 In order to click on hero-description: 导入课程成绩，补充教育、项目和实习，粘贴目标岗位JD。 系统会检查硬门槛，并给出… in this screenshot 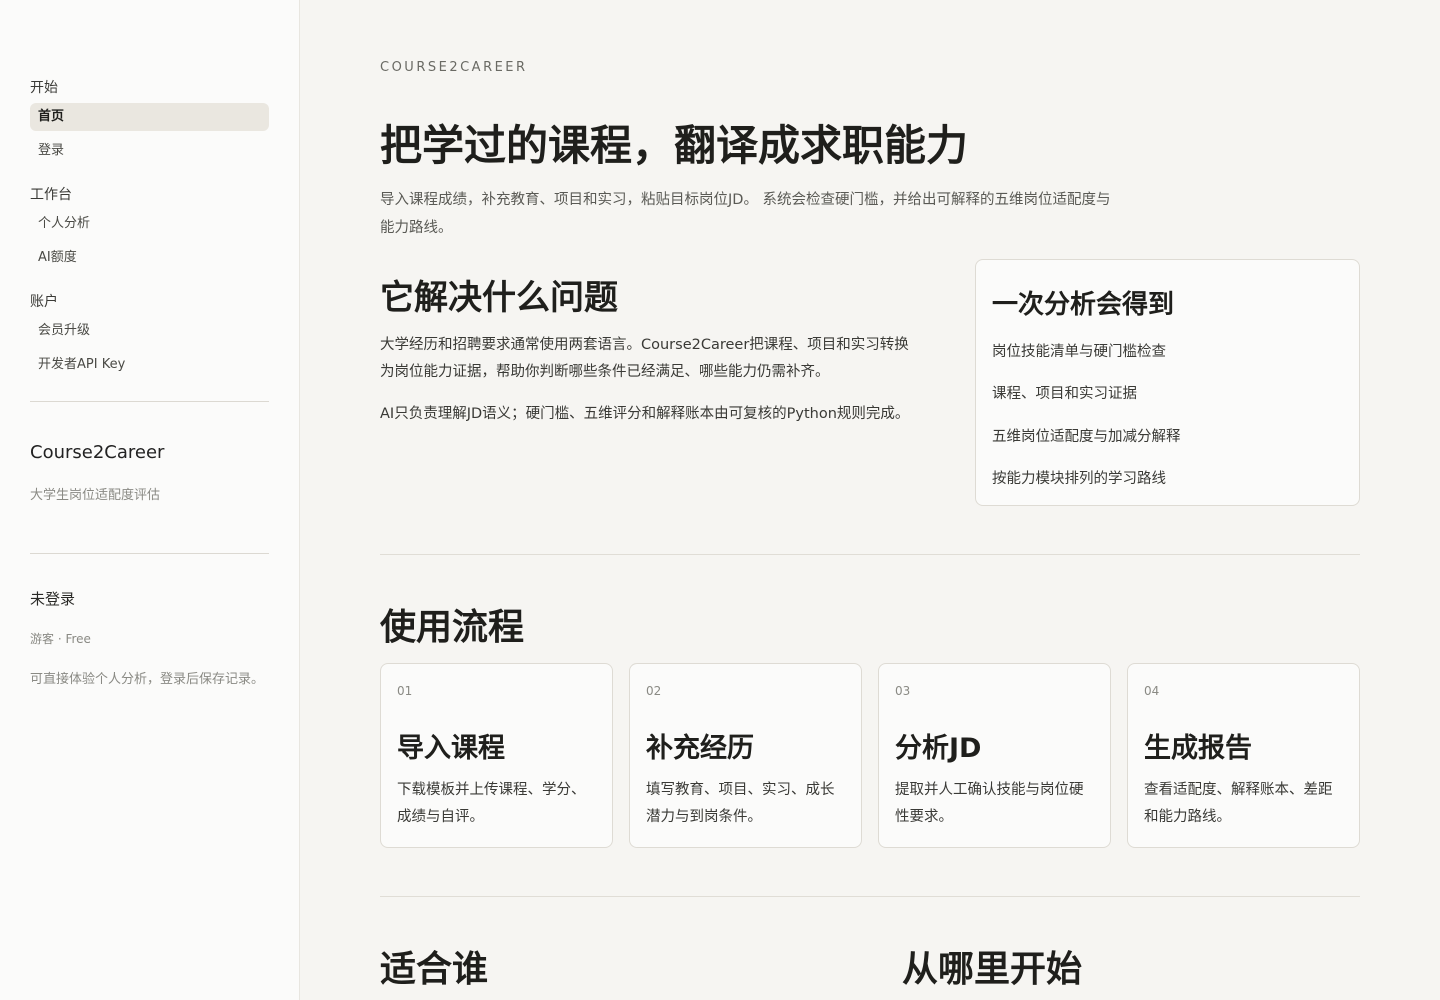, I will do `click(745, 214)`.